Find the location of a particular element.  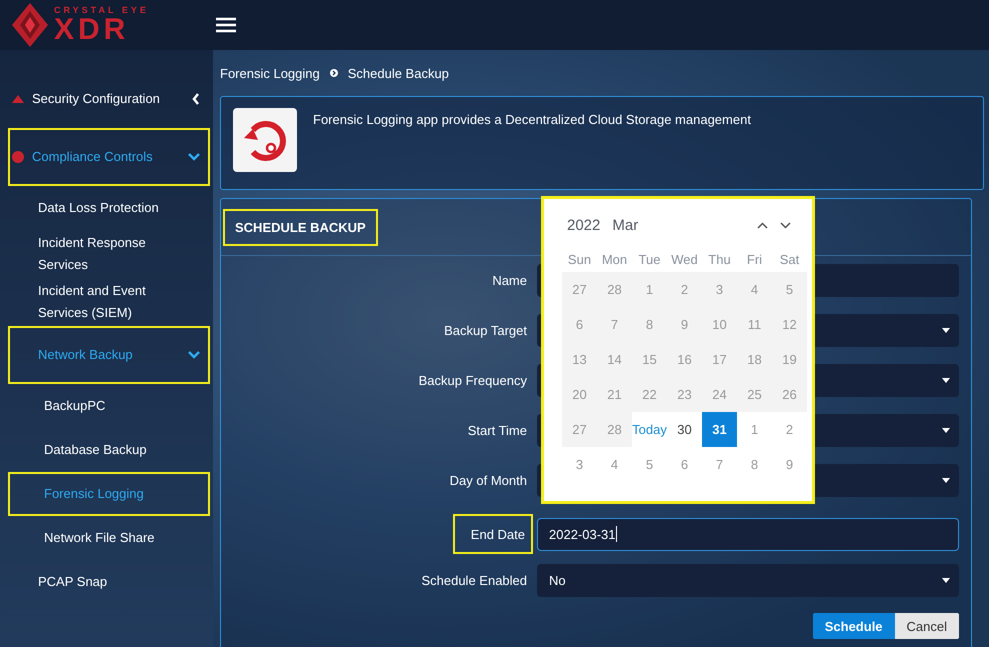

arrow-circle-icon is located at coordinates (334, 73).